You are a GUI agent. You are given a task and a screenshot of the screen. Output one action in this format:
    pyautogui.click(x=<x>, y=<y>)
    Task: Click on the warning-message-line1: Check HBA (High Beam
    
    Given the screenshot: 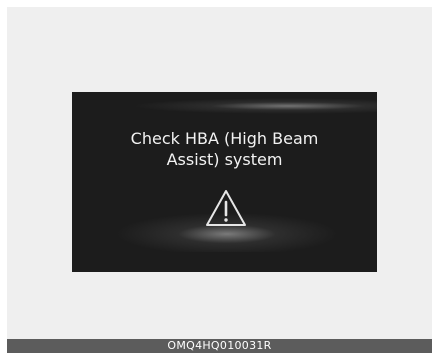 What is the action you would take?
    pyautogui.click(x=224, y=138)
    